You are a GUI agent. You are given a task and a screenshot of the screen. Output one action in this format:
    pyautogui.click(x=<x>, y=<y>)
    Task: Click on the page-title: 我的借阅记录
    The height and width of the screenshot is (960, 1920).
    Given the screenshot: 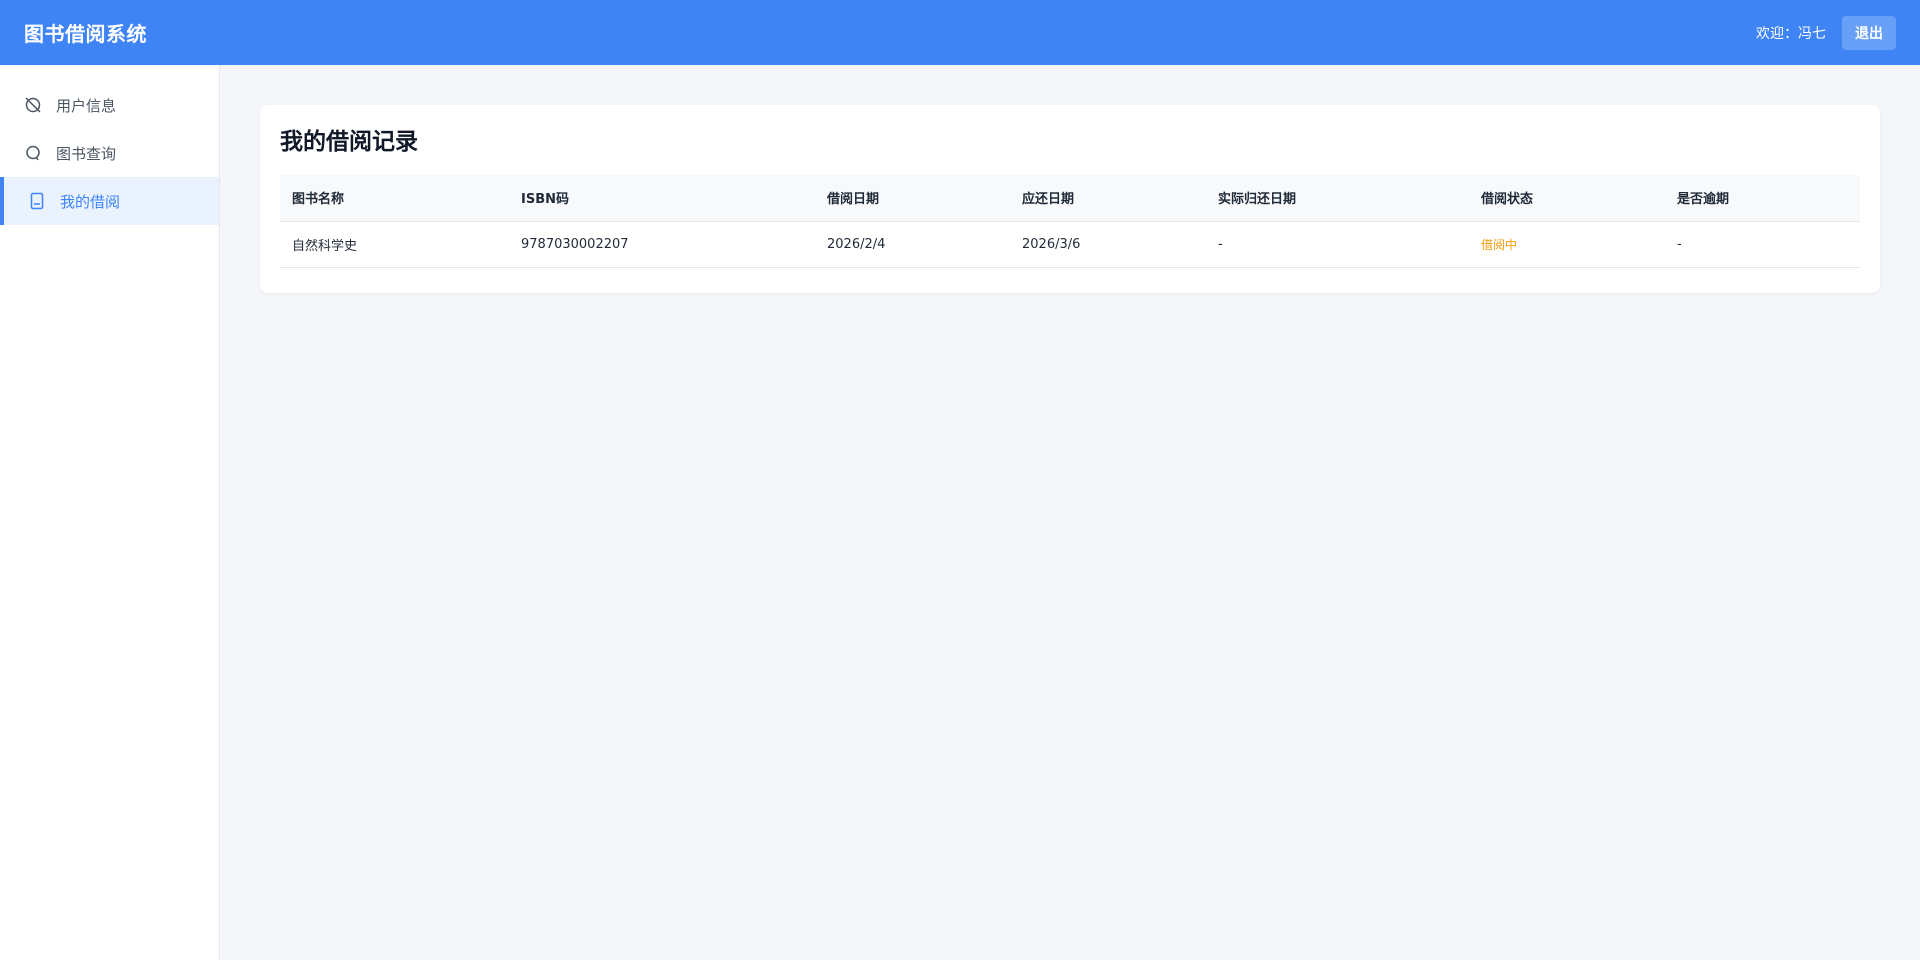 What is the action you would take?
    pyautogui.click(x=349, y=142)
    